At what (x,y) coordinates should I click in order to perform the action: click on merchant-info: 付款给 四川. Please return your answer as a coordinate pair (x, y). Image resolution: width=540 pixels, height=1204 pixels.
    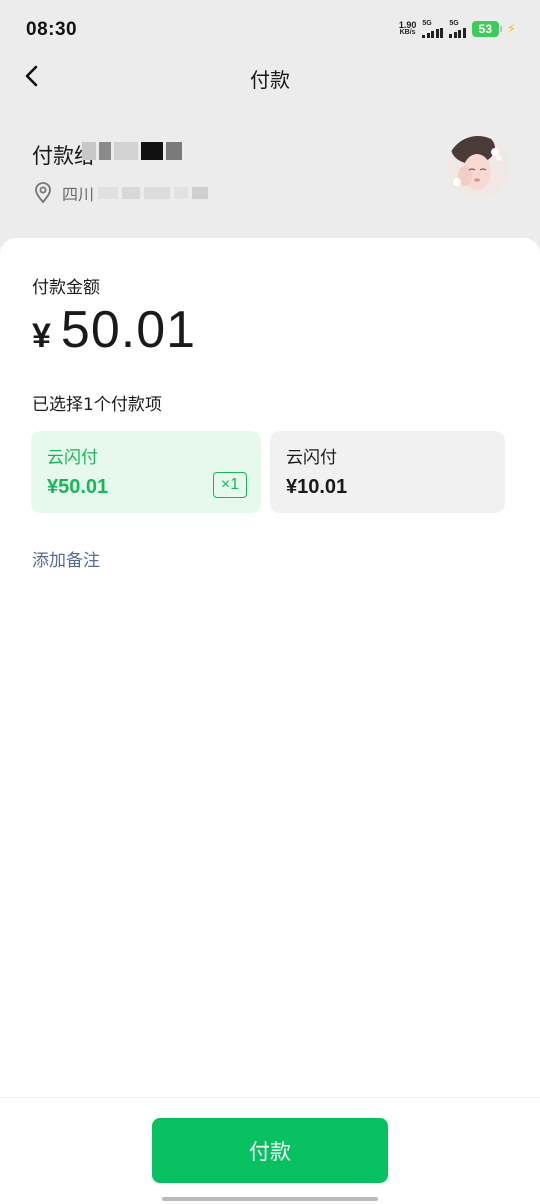
    Looking at the image, I should click on (270, 175).